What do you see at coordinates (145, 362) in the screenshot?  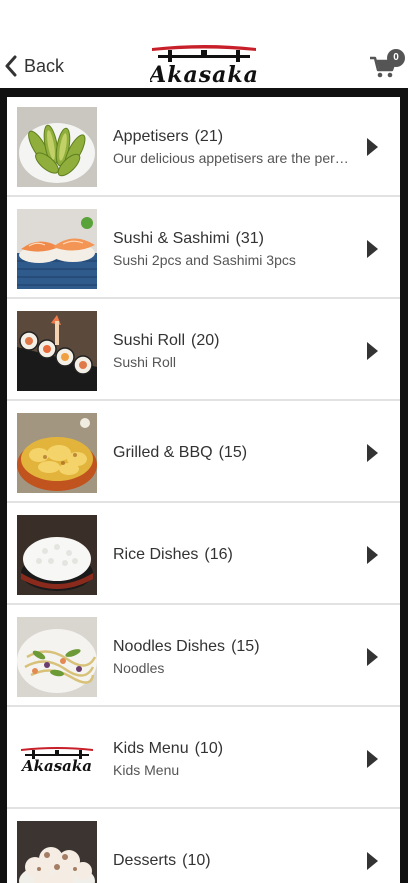 I see `category-subtitle: Sushi Roll` at bounding box center [145, 362].